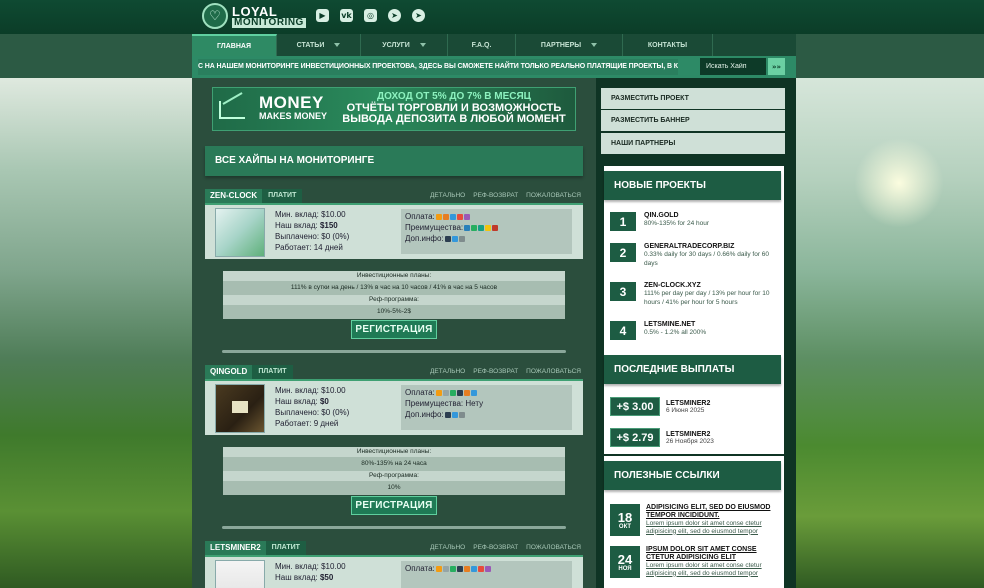 The height and width of the screenshot is (588, 984). I want to click on project-name: LETSMINER2, so click(235, 548).